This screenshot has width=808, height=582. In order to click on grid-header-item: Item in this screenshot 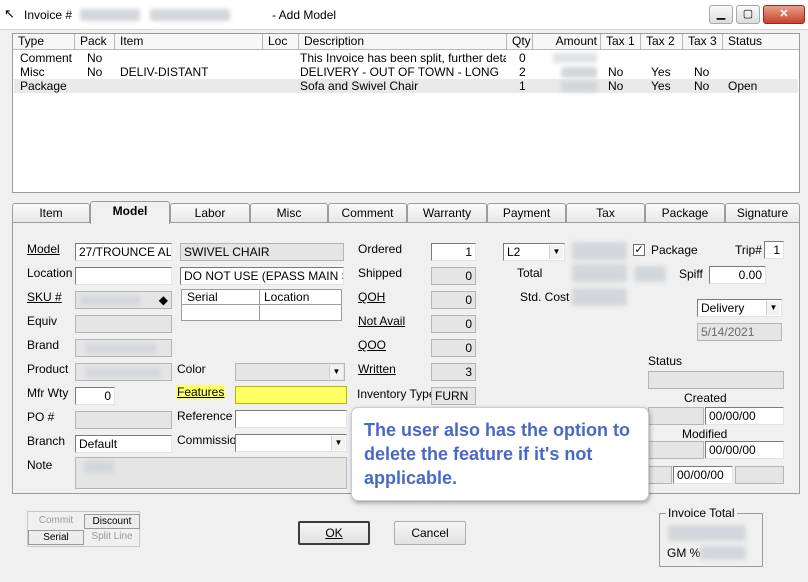, I will do `click(189, 42)`.